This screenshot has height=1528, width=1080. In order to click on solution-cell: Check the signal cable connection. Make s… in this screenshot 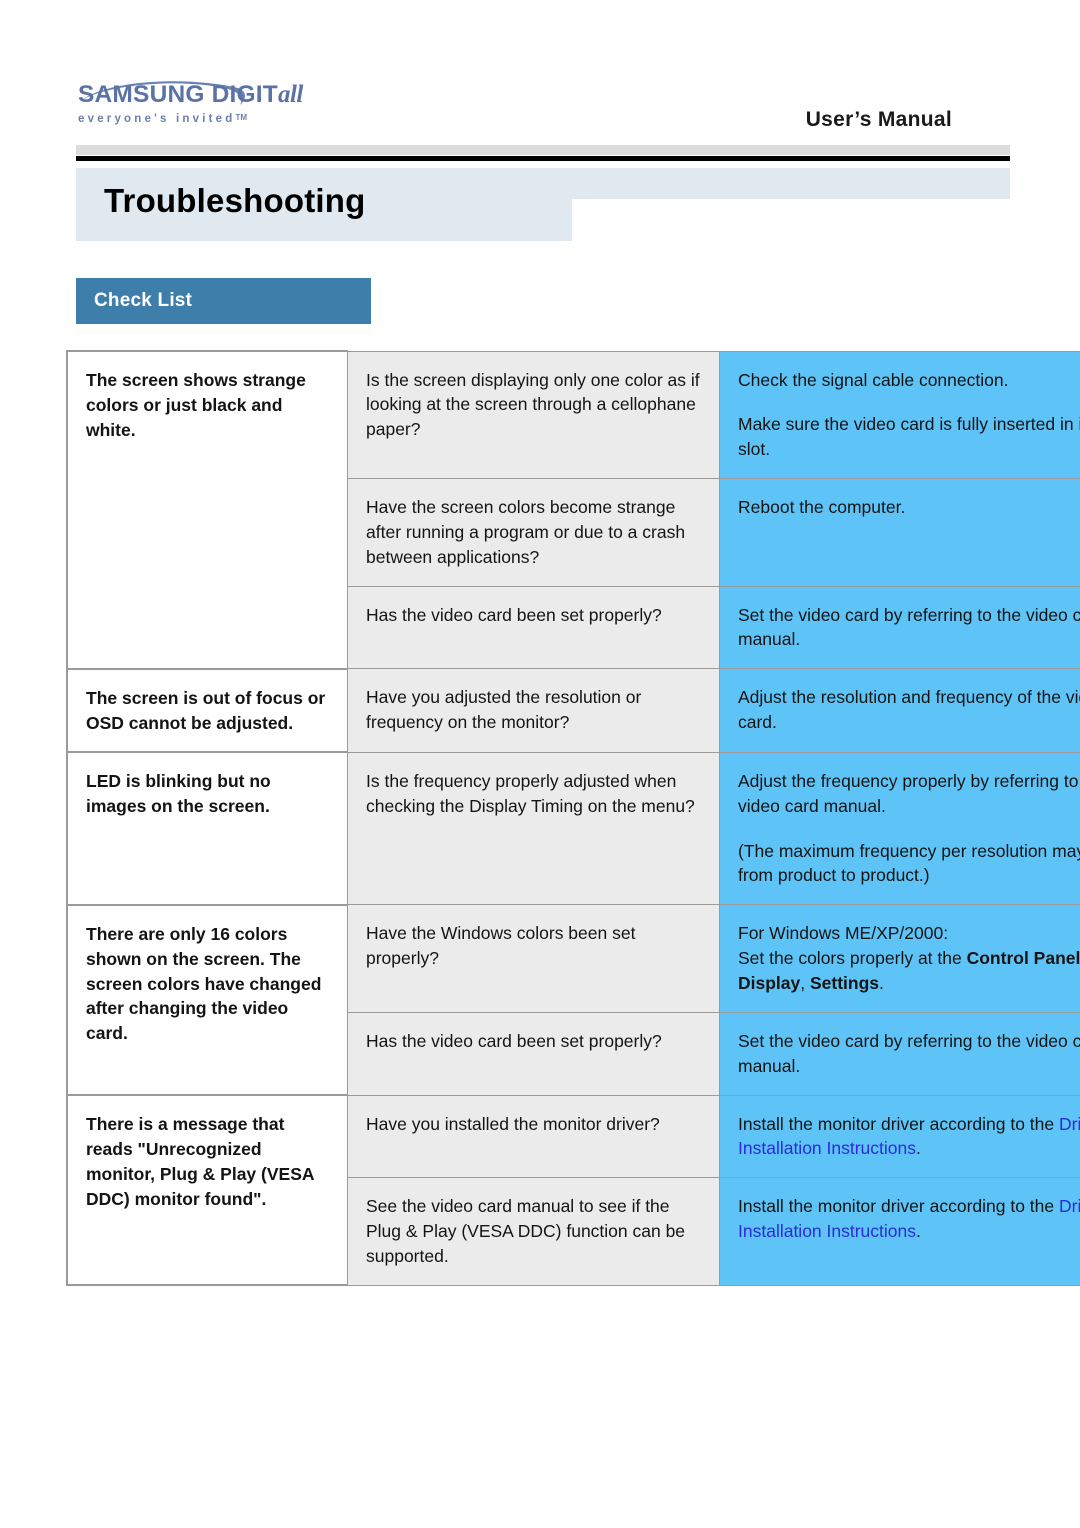, I will do `click(899, 415)`.